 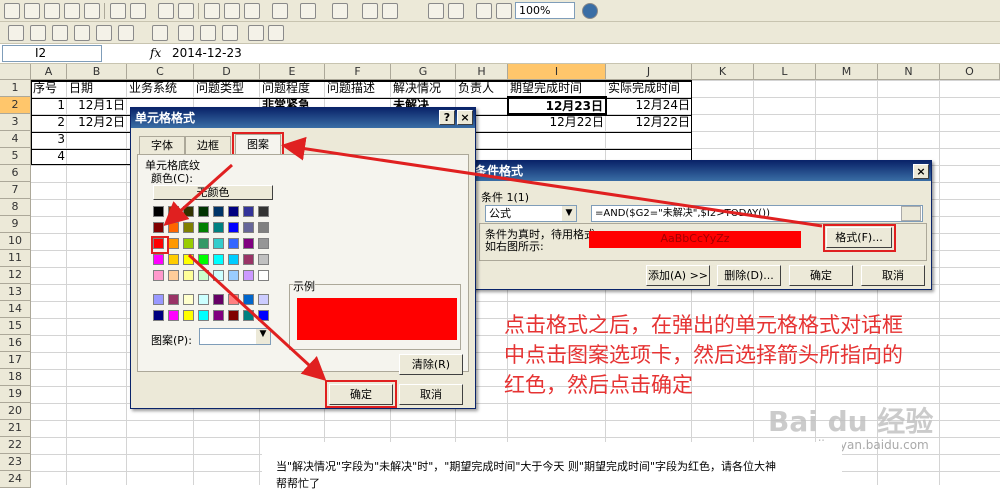 What do you see at coordinates (552, 182) in the screenshot?
I see `arrow-to-pattern-tab` at bounding box center [552, 182].